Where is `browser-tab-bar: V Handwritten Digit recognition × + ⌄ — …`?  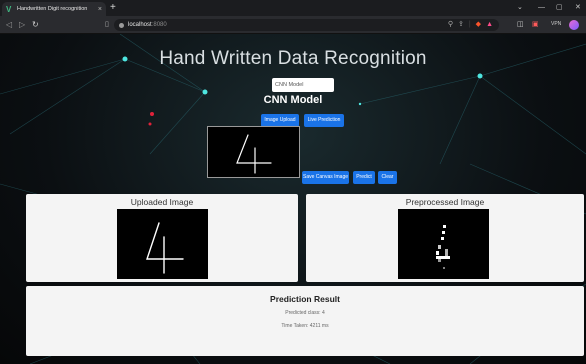
browser-tab-bar: V Handwritten Digit recognition × + ⌄ — … is located at coordinates (293, 8).